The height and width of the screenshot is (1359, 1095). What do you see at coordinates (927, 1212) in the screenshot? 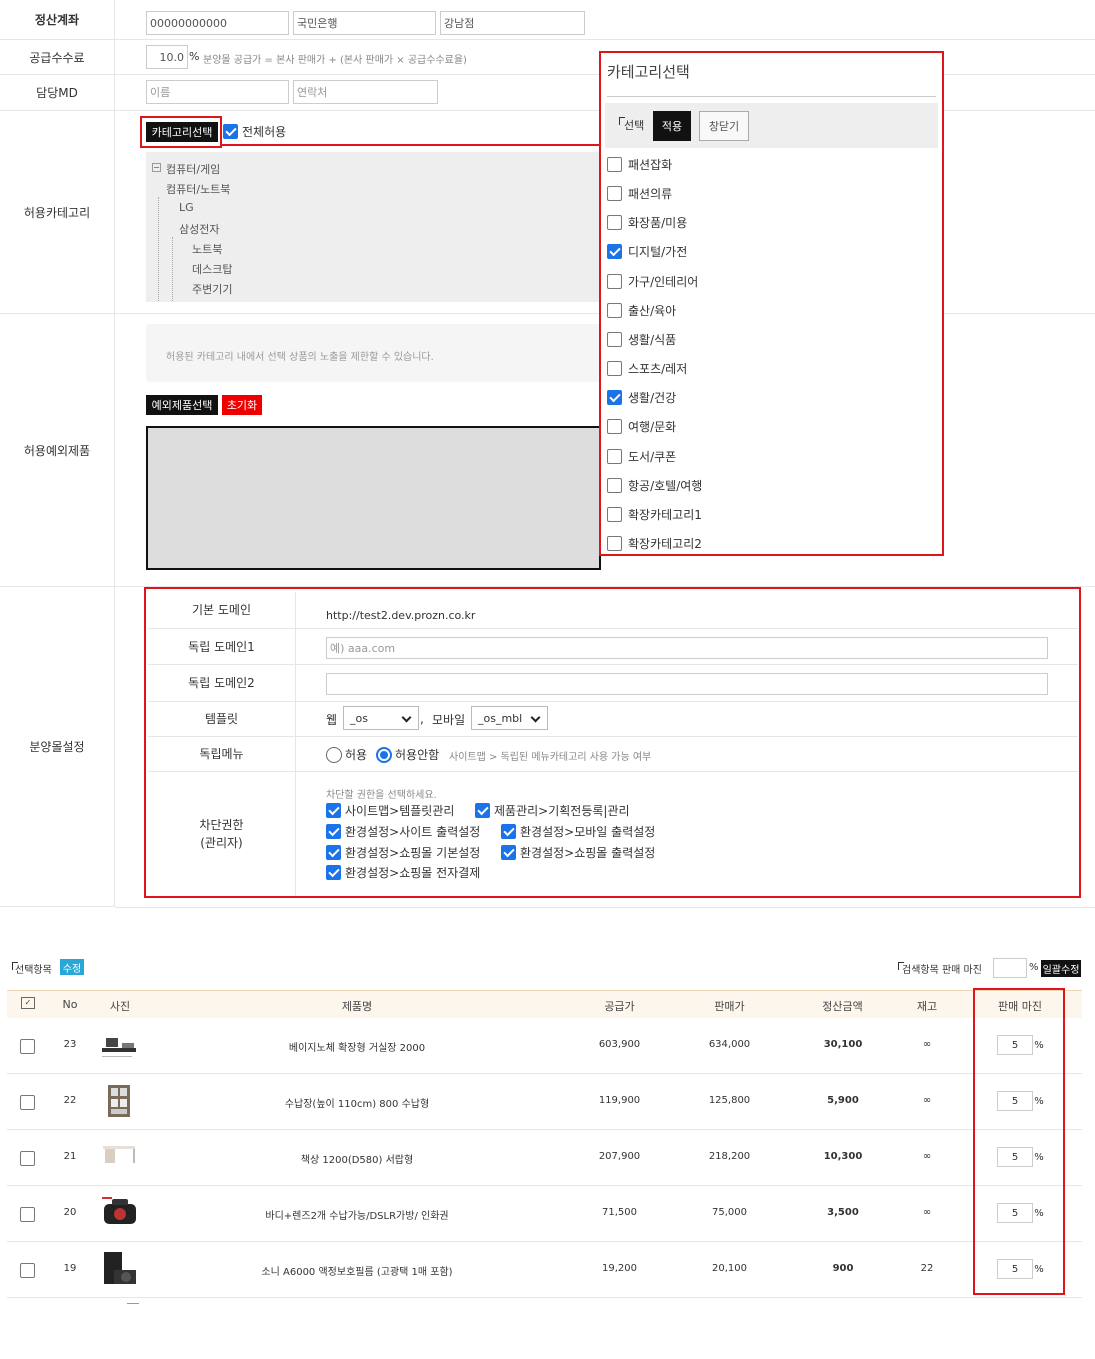
I see `stock: ∞` at bounding box center [927, 1212].